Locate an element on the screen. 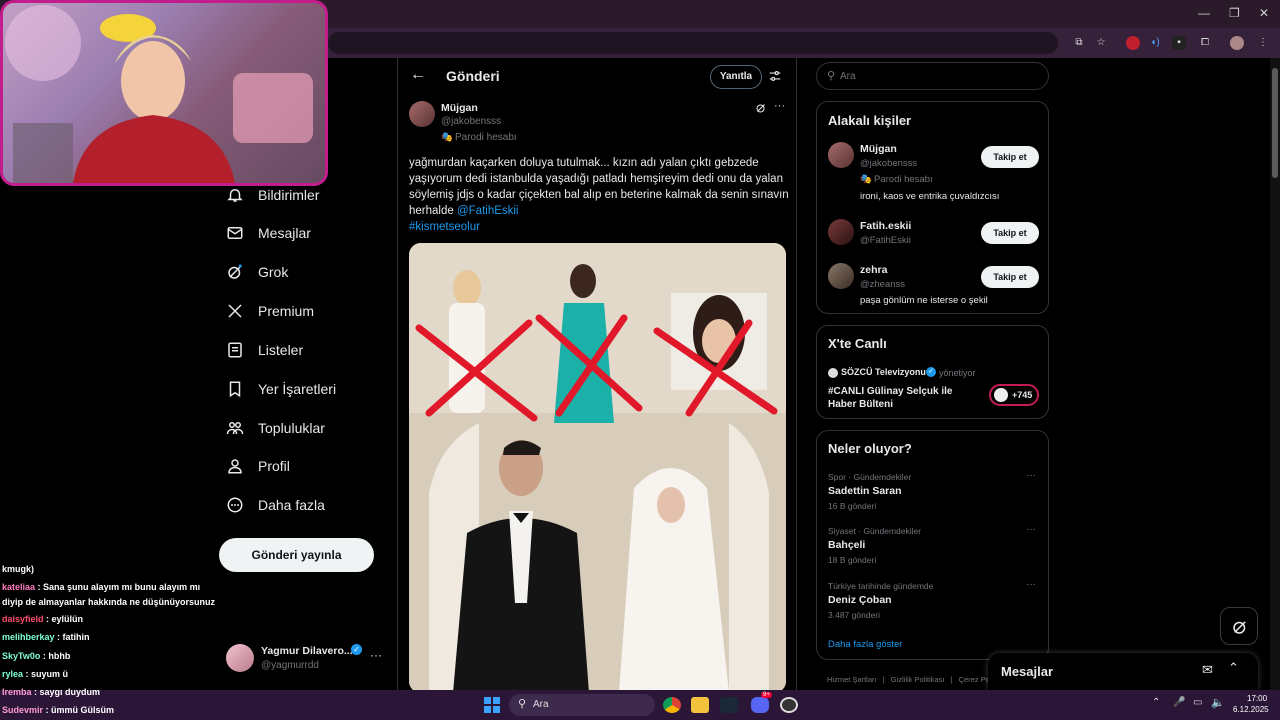 Image resolution: width=1280 pixels, height=720 pixels. show-more-link: Daha fazla göster is located at coordinates (865, 644).